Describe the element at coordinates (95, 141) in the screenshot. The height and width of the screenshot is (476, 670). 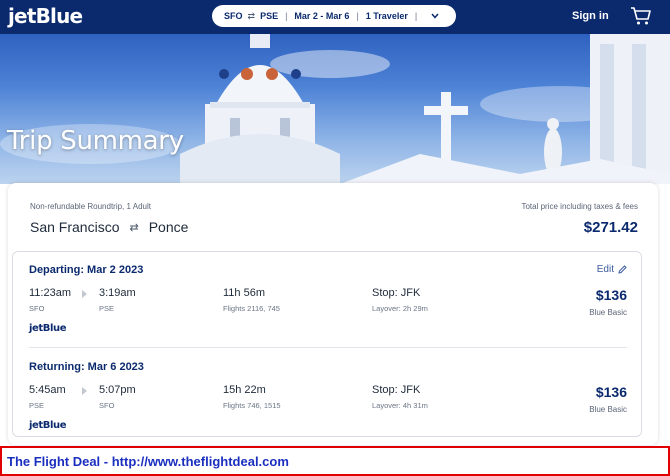
I see `page-title: Trip Summary` at that location.